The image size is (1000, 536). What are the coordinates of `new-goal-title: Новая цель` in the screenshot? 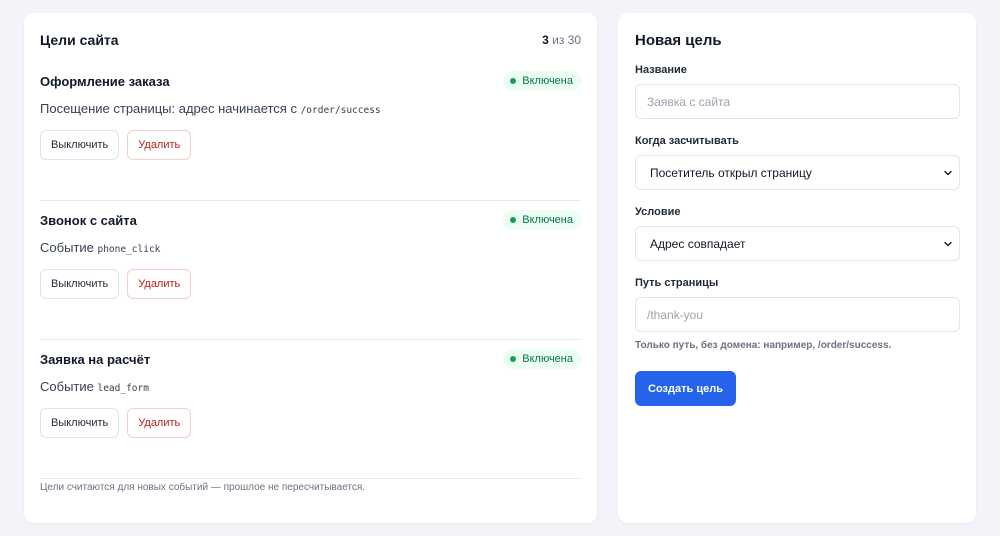 It's located at (678, 40).